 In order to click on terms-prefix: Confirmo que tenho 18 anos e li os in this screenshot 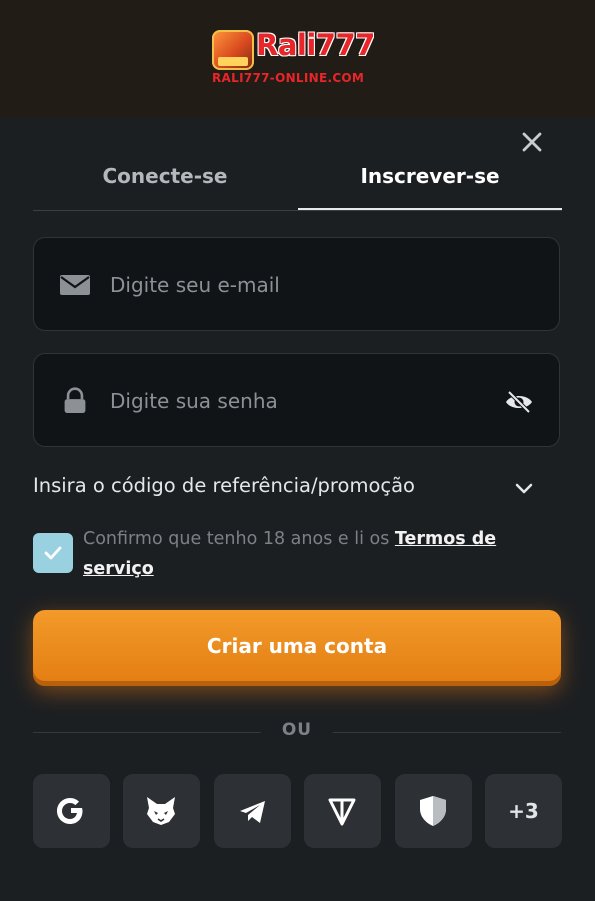, I will do `click(239, 539)`.